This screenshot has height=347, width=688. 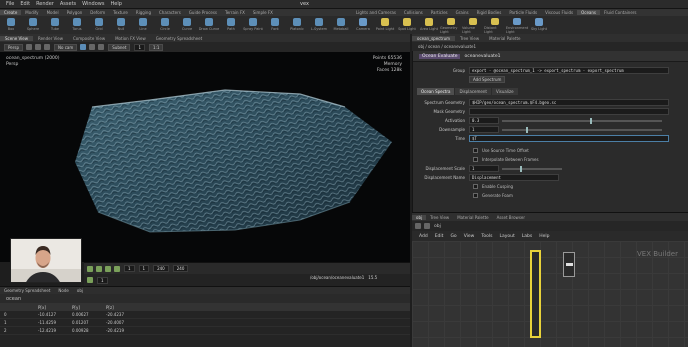 What do you see at coordinates (514, 177) in the screenshot?
I see `displacement-name-field: Displacement` at bounding box center [514, 177].